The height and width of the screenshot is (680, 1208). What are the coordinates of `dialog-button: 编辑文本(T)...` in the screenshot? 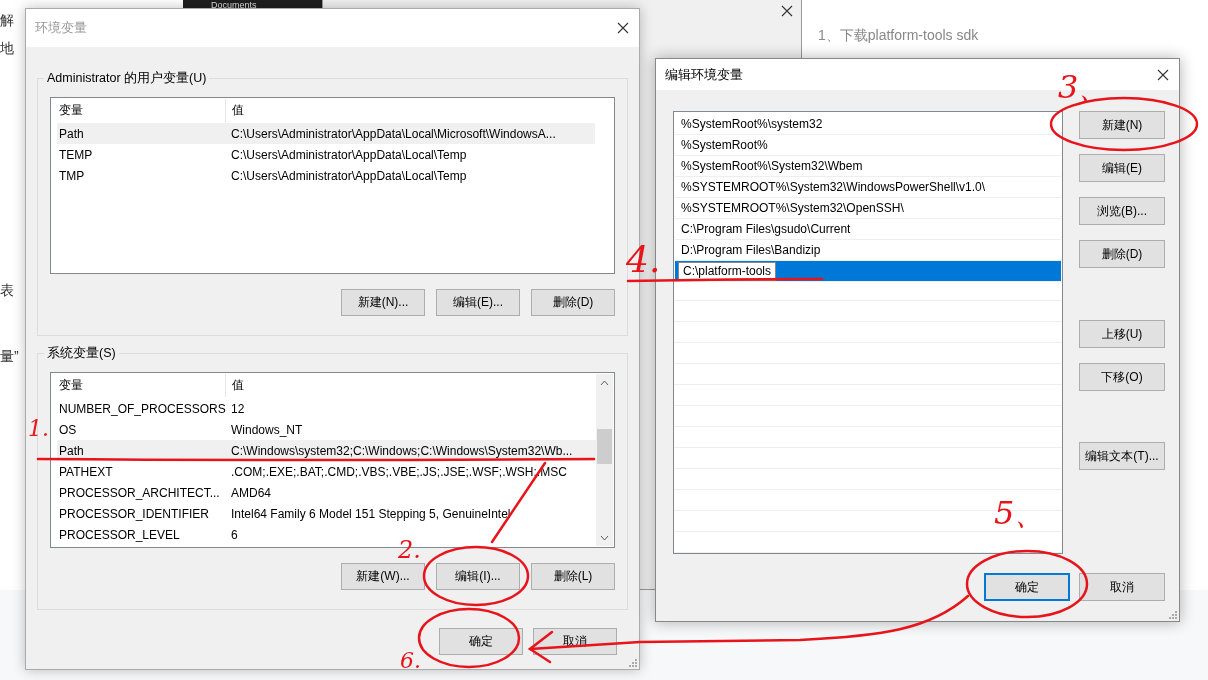 It's located at (1122, 456).